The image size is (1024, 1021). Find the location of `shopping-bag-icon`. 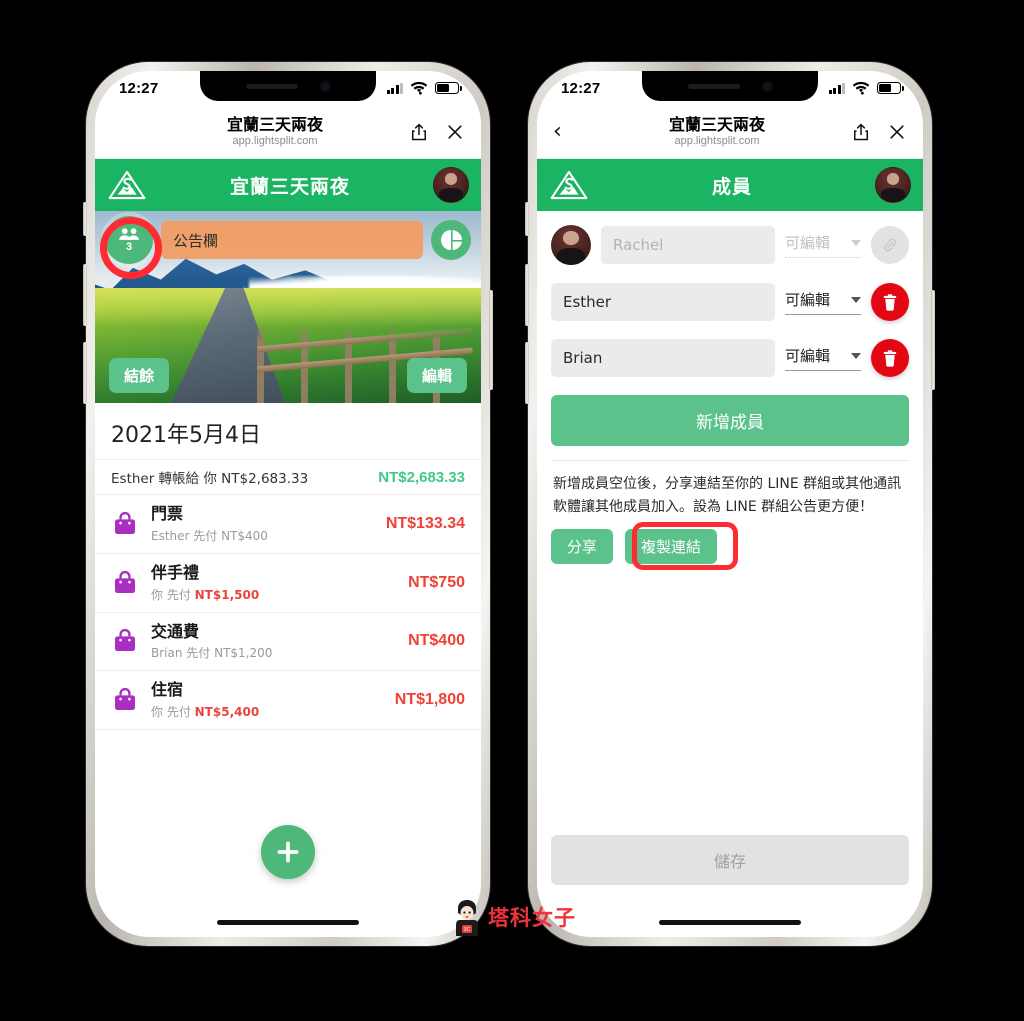

shopping-bag-icon is located at coordinates (125, 581).